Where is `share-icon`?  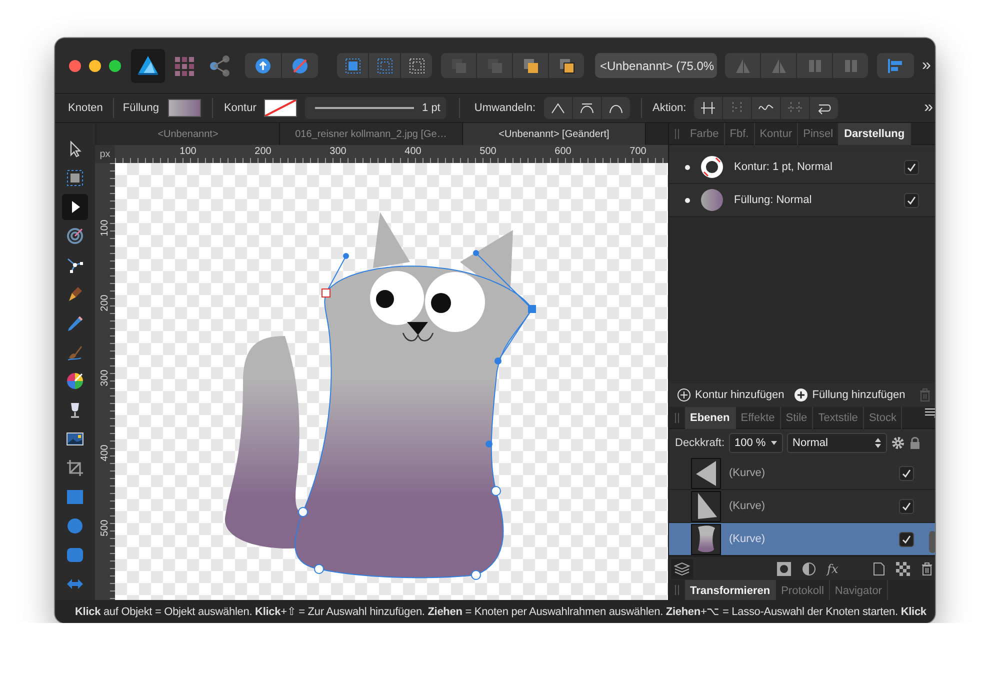
share-icon is located at coordinates (220, 66).